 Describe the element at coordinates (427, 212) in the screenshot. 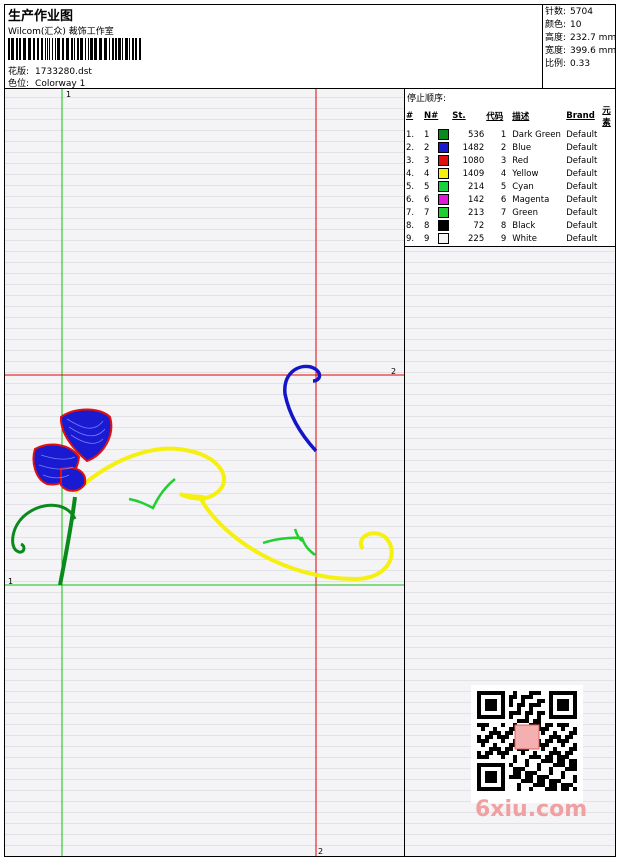

I see `row-needle: 7` at that location.